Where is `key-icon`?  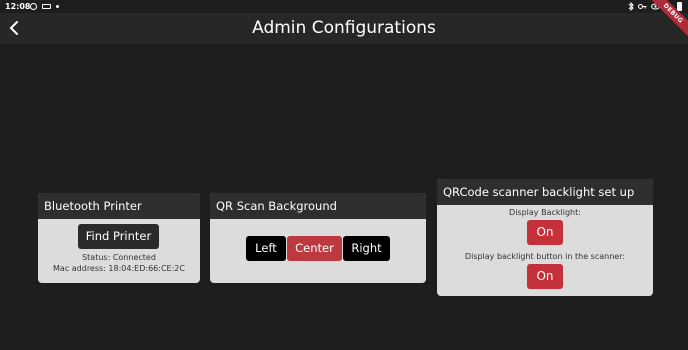
key-icon is located at coordinates (642, 6).